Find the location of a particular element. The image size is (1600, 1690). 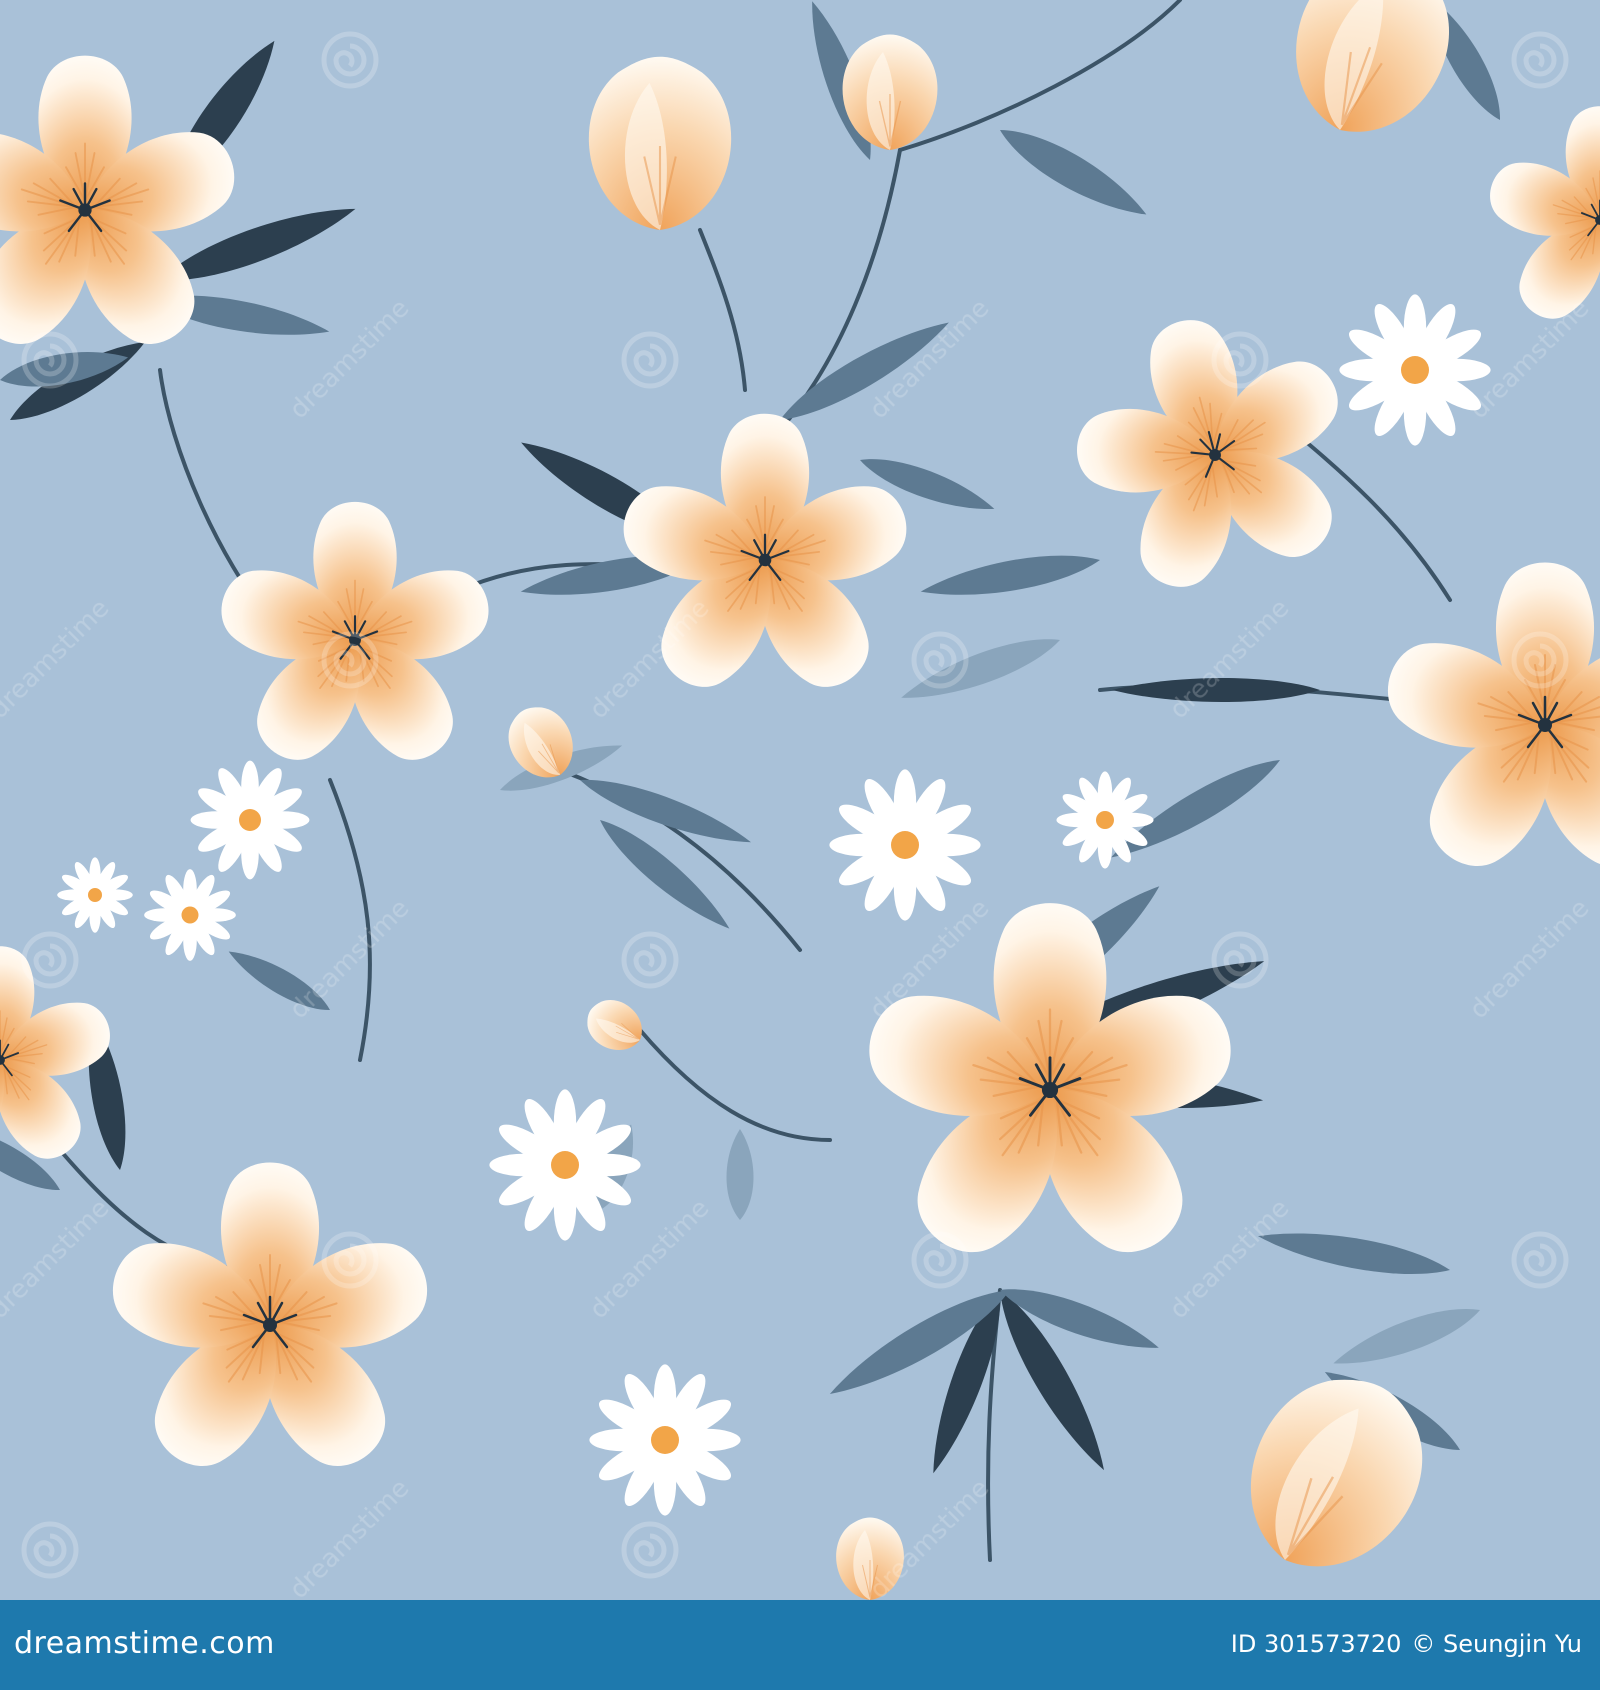

stock-footer-bar: dreamstime.com ID 301573720 © Seungjin Yu is located at coordinates (800, 1645).